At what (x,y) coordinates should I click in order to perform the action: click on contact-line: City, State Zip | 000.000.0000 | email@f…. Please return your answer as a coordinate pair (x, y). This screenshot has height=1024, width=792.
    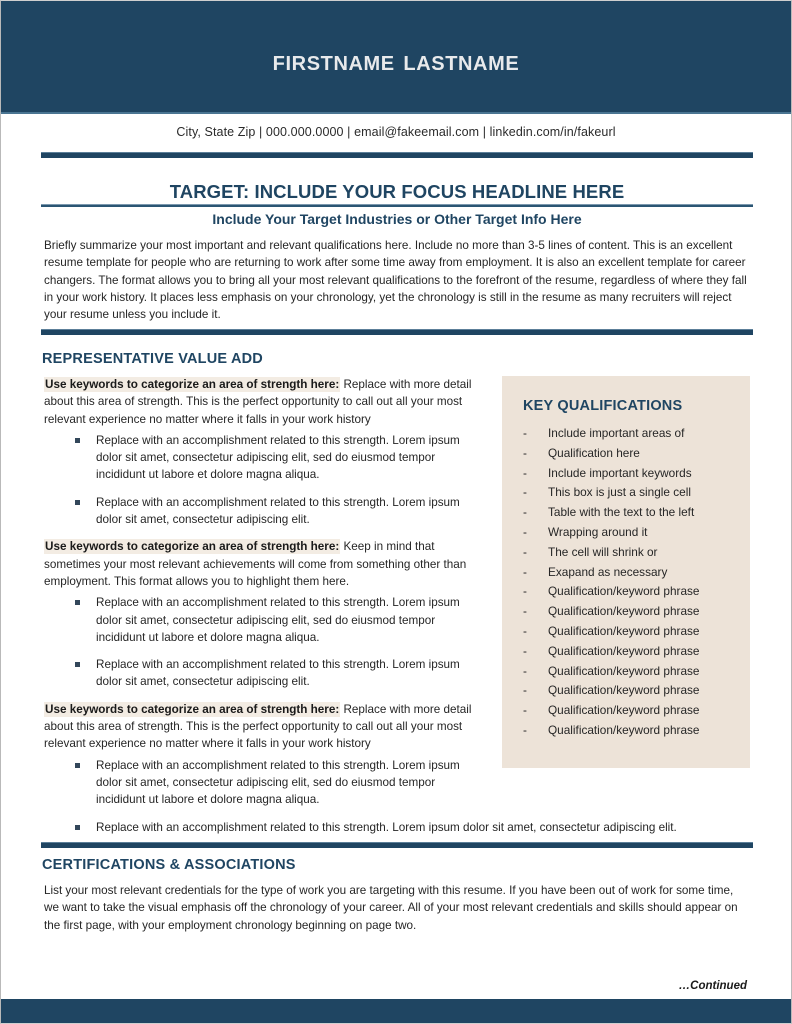
    Looking at the image, I should click on (396, 132).